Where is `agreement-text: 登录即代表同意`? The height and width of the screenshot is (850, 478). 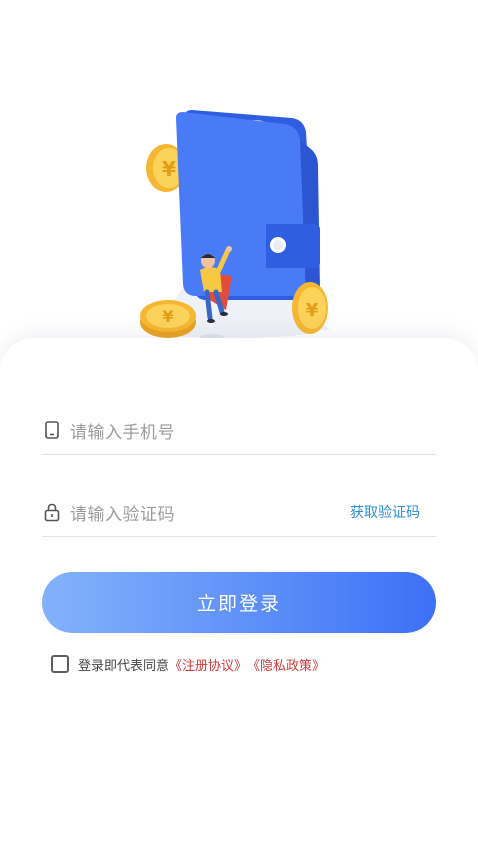
agreement-text: 登录即代表同意 is located at coordinates (124, 666).